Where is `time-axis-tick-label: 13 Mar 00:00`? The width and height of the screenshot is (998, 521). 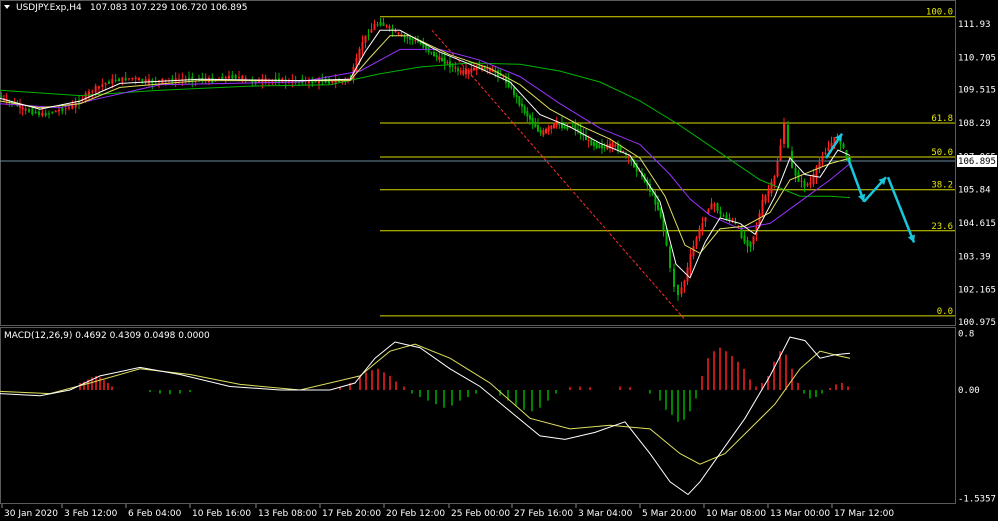 time-axis-tick-label: 13 Mar 00:00 is located at coordinates (800, 514).